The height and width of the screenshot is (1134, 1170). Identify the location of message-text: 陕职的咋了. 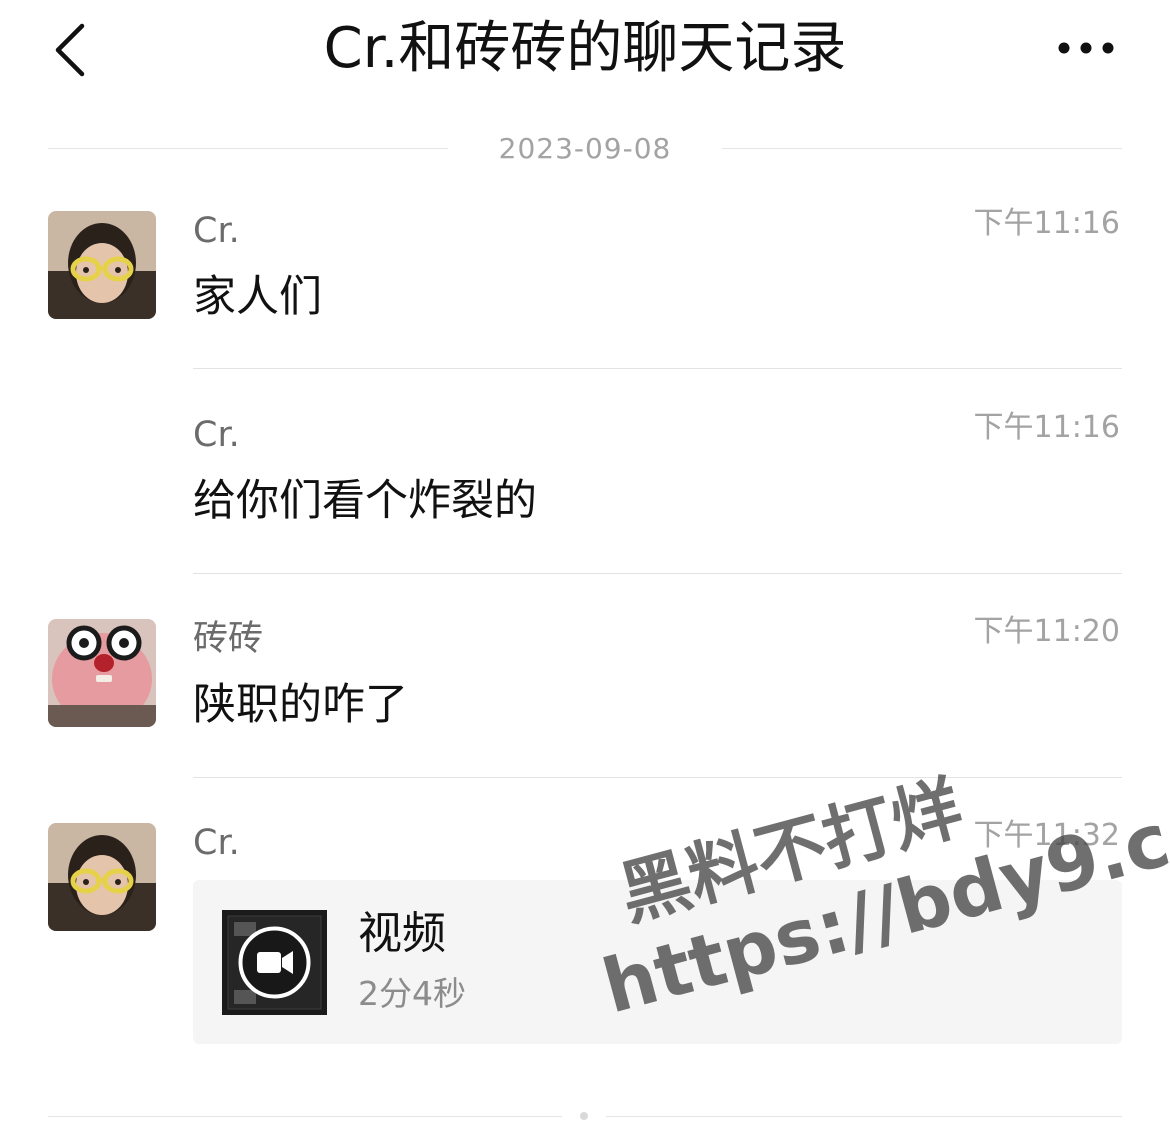
(300, 705).